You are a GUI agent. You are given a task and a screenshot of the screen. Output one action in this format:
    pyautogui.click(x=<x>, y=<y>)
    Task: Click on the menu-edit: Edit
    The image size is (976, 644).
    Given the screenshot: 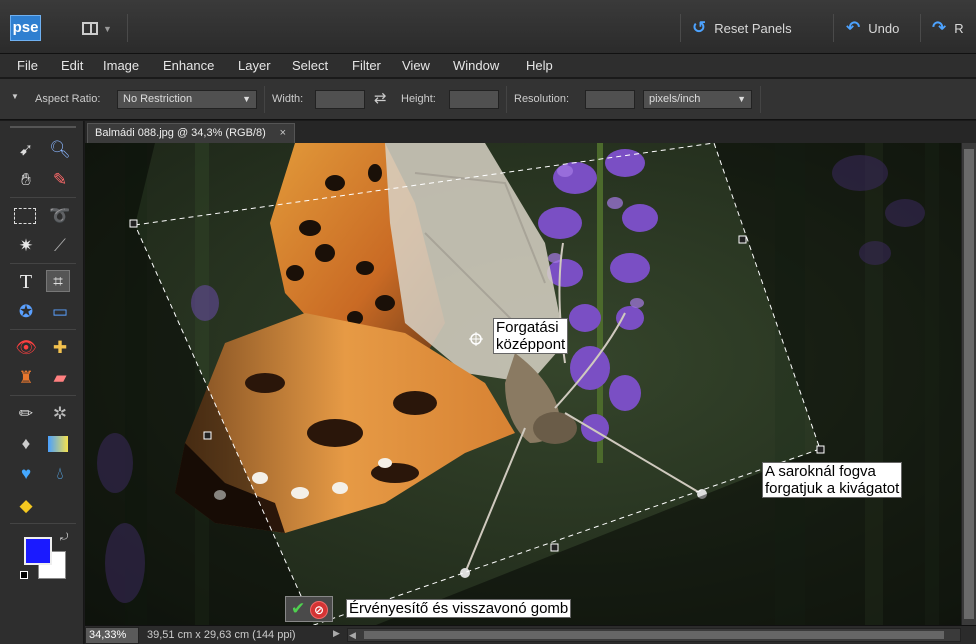 What is the action you would take?
    pyautogui.click(x=72, y=65)
    